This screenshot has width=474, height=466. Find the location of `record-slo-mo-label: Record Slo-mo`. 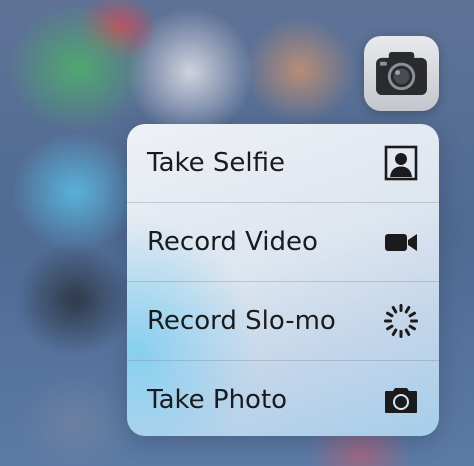

record-slo-mo-label: Record Slo-mo is located at coordinates (241, 321).